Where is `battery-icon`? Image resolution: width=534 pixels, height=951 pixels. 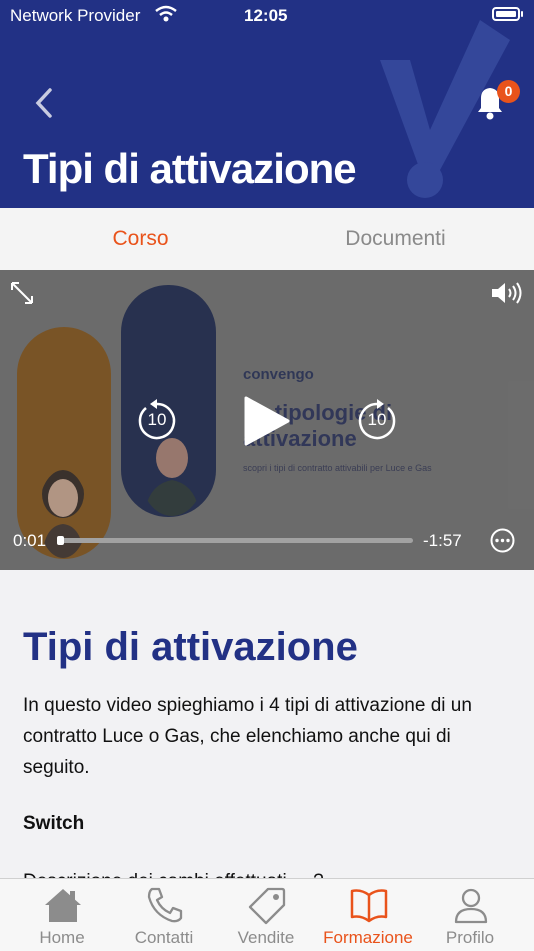 battery-icon is located at coordinates (506, 14).